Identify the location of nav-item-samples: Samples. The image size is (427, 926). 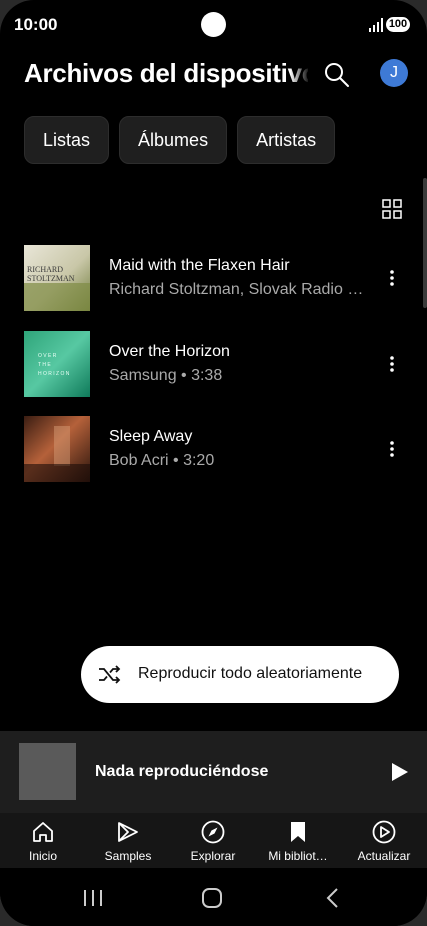
(128, 841).